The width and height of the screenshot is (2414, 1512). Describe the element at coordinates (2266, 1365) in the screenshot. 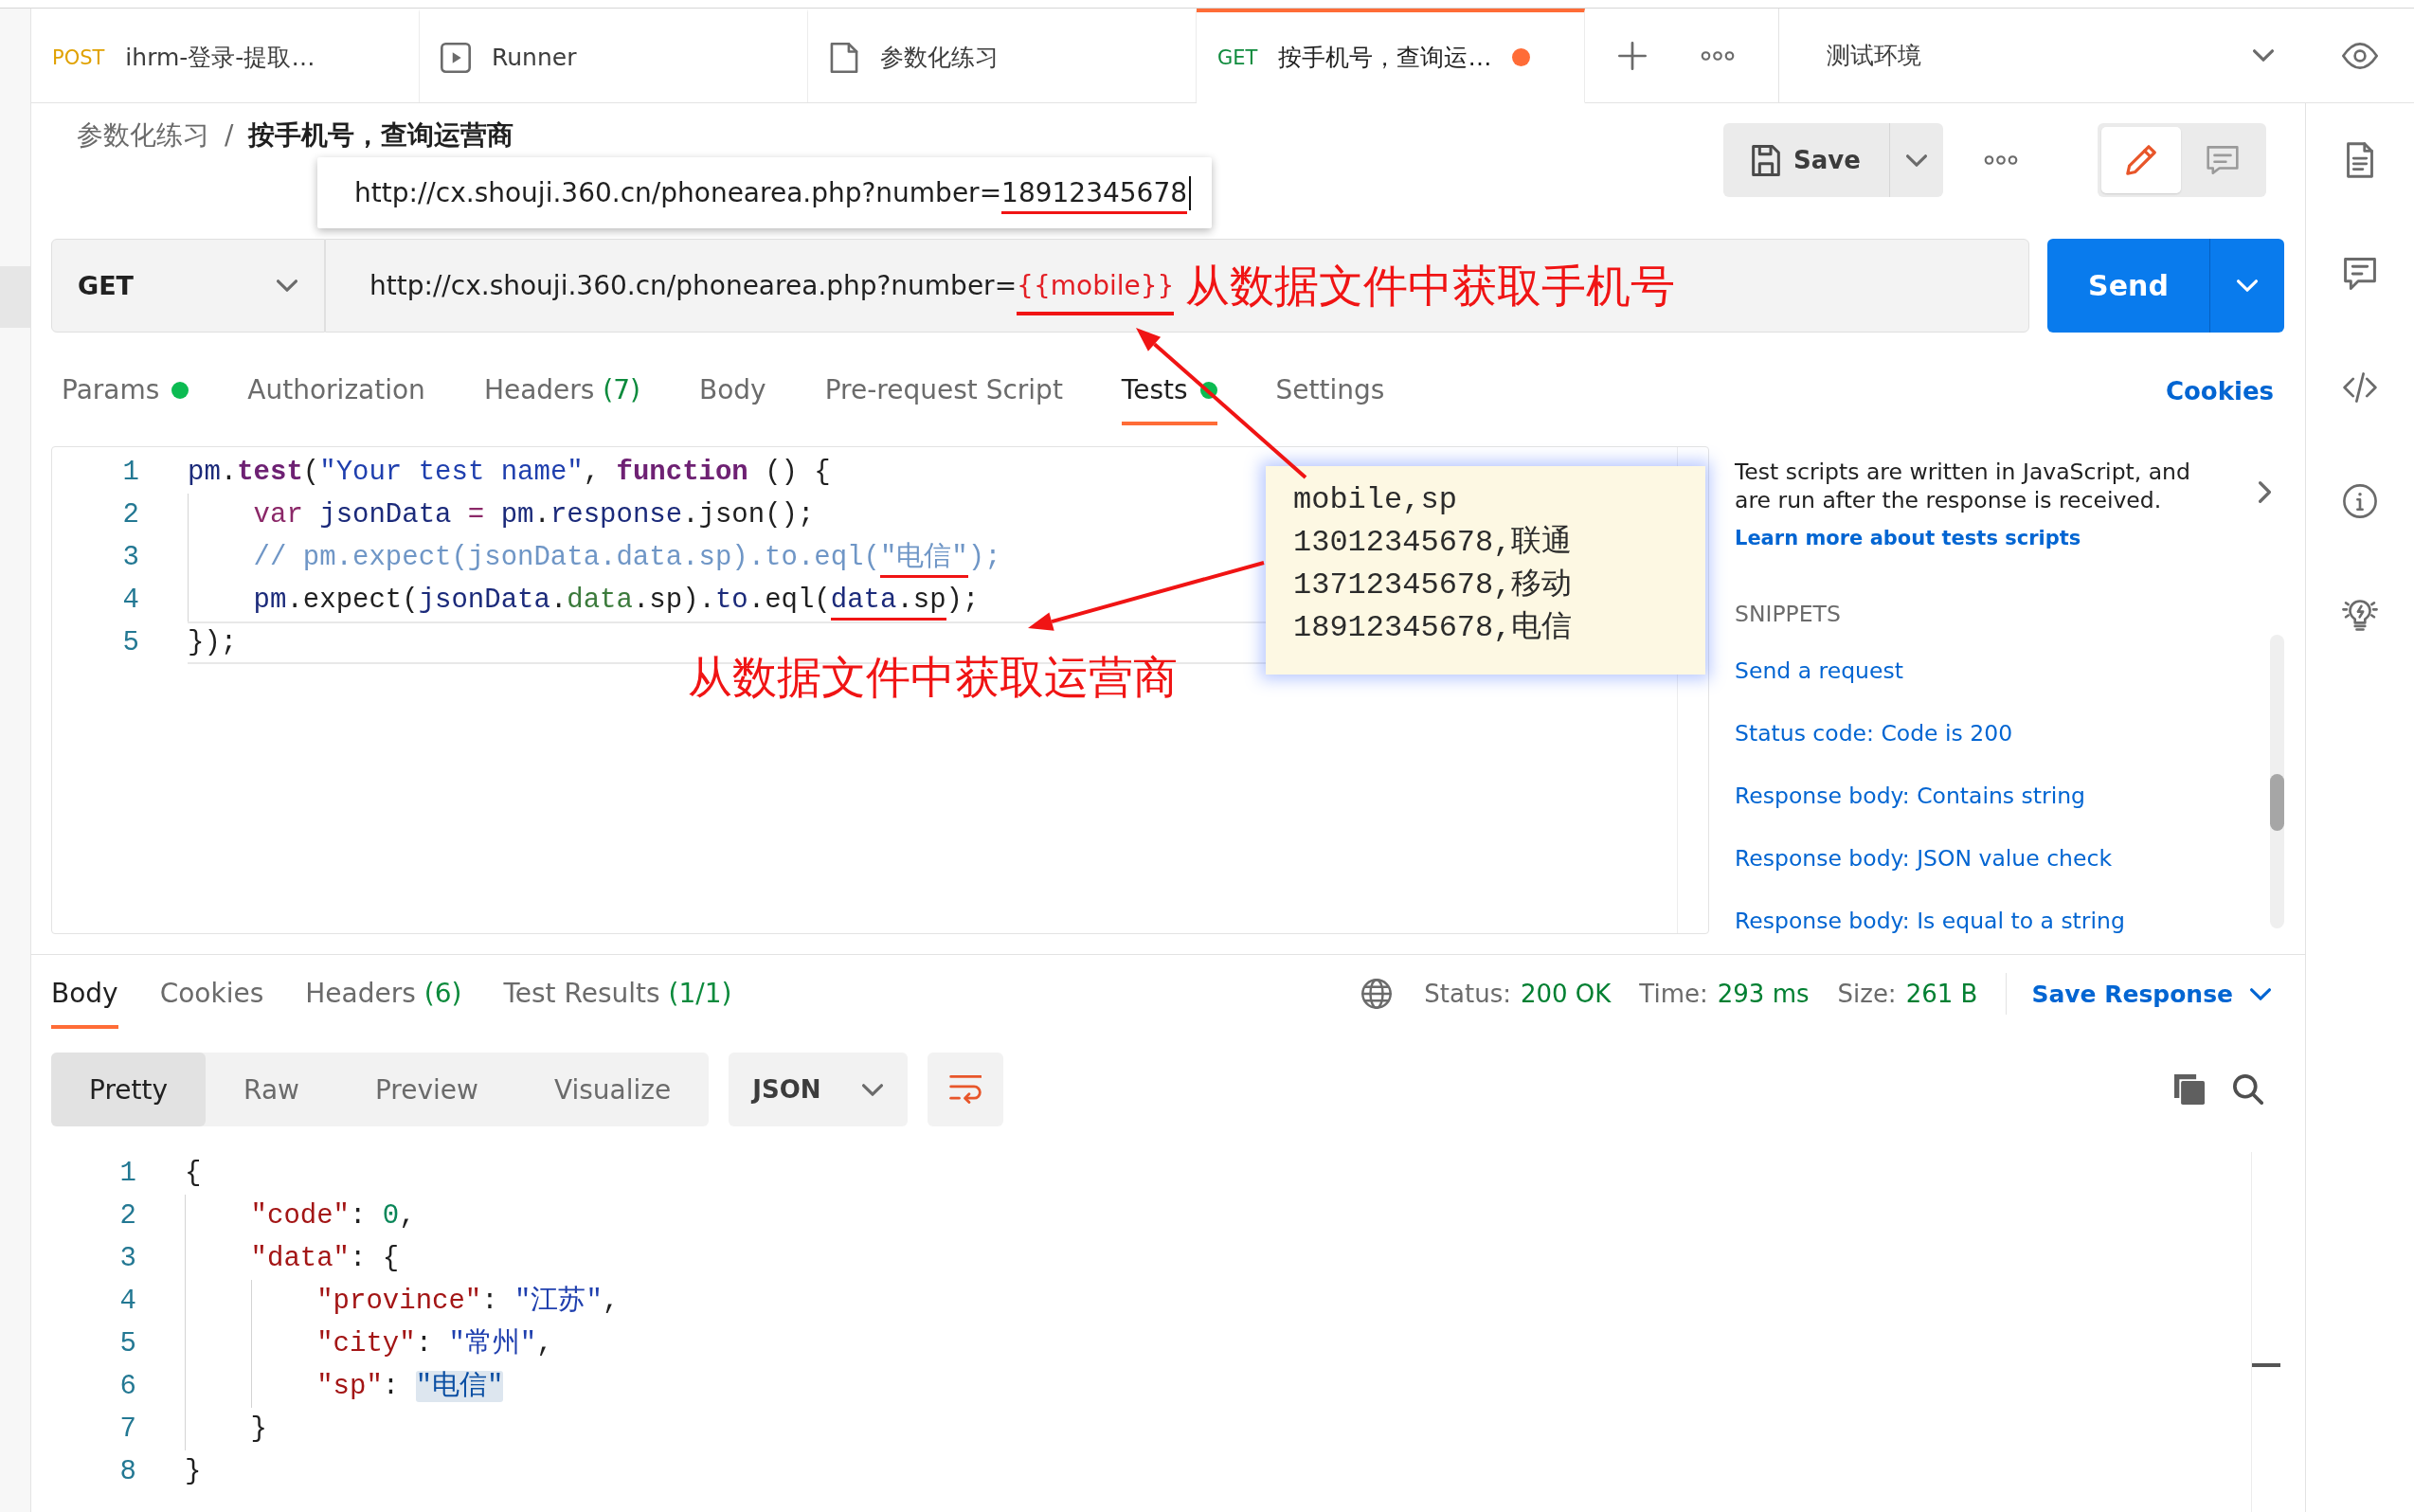

I see `scroll-marker` at that location.